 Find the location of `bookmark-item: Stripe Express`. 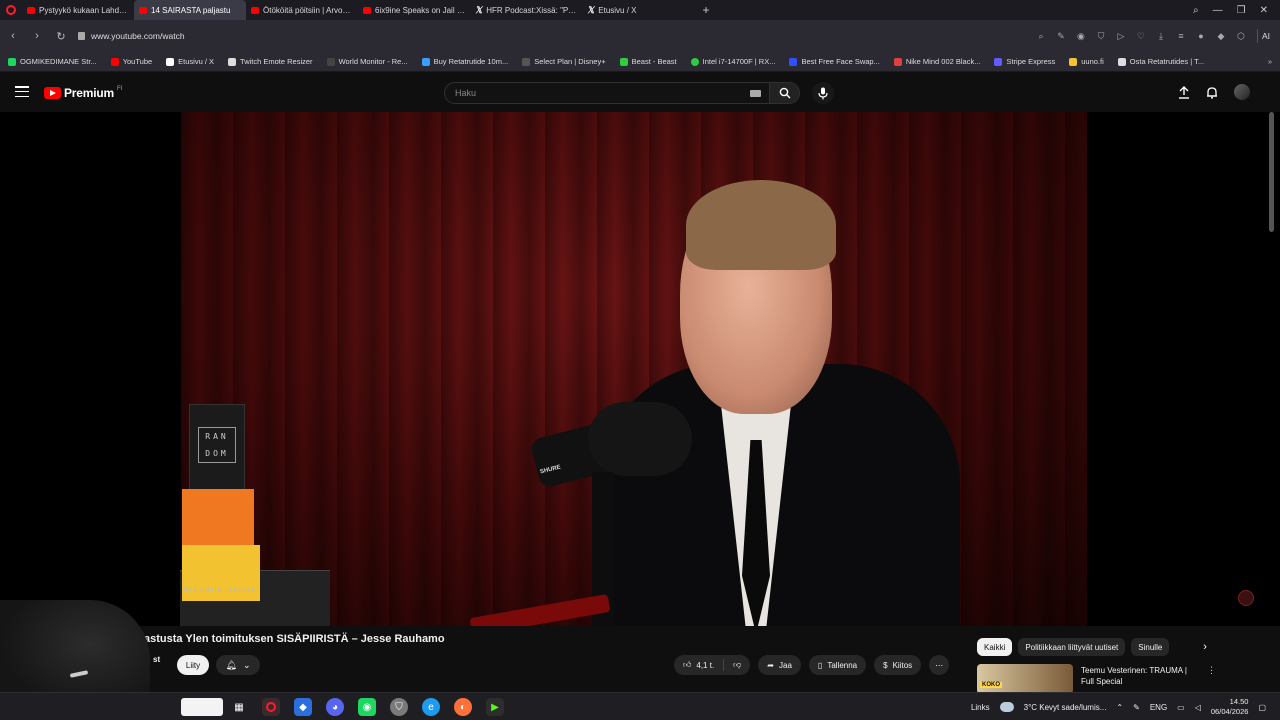

bookmark-item: Stripe Express is located at coordinates (1024, 61).